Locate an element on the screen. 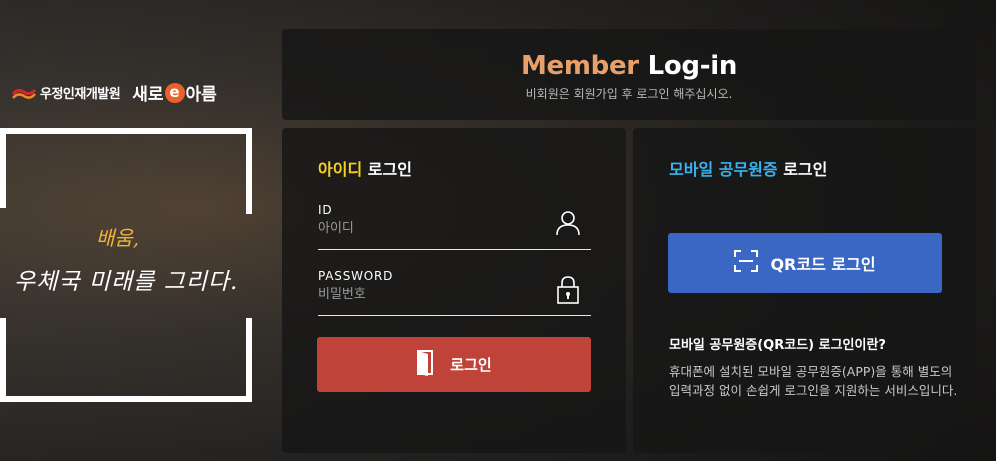  password-label: PASSWORD is located at coordinates (356, 276).